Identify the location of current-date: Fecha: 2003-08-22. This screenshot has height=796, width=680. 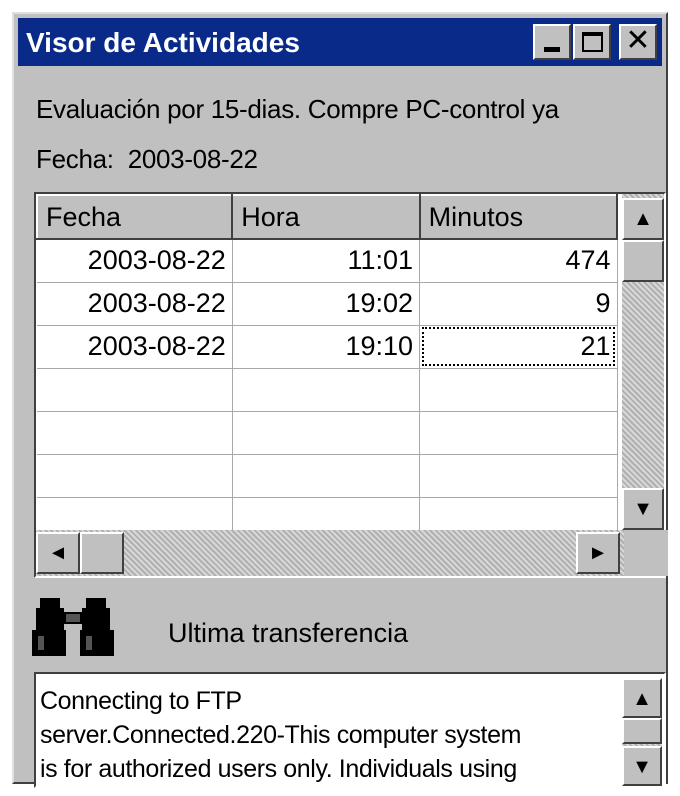
(147, 159).